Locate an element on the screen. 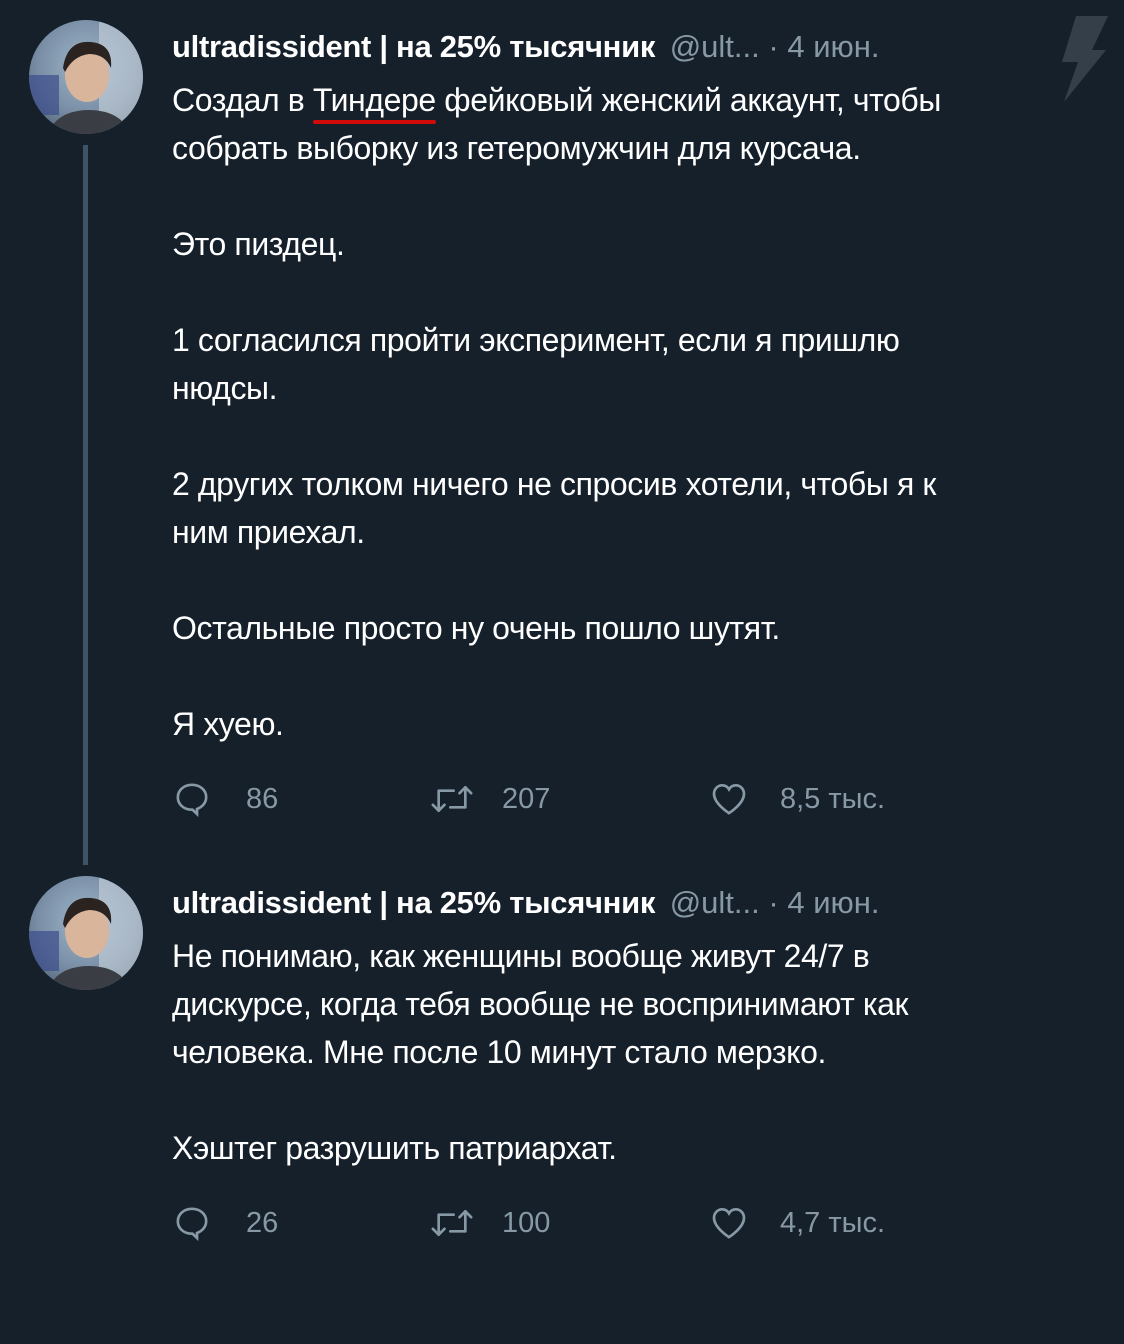  like-button: 8,5 тыс. is located at coordinates (796, 799).